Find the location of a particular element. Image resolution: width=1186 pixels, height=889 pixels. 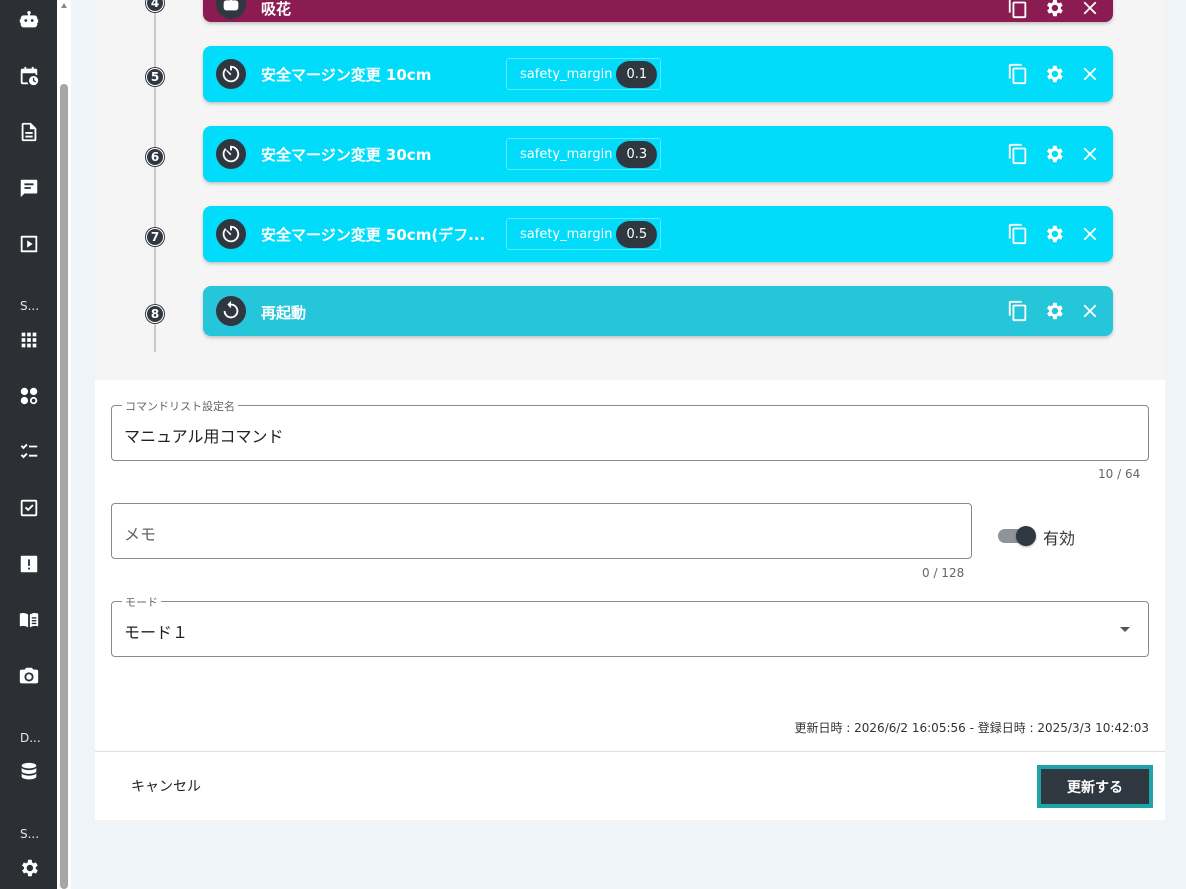

parameter-value: 0.3 is located at coordinates (637, 154).